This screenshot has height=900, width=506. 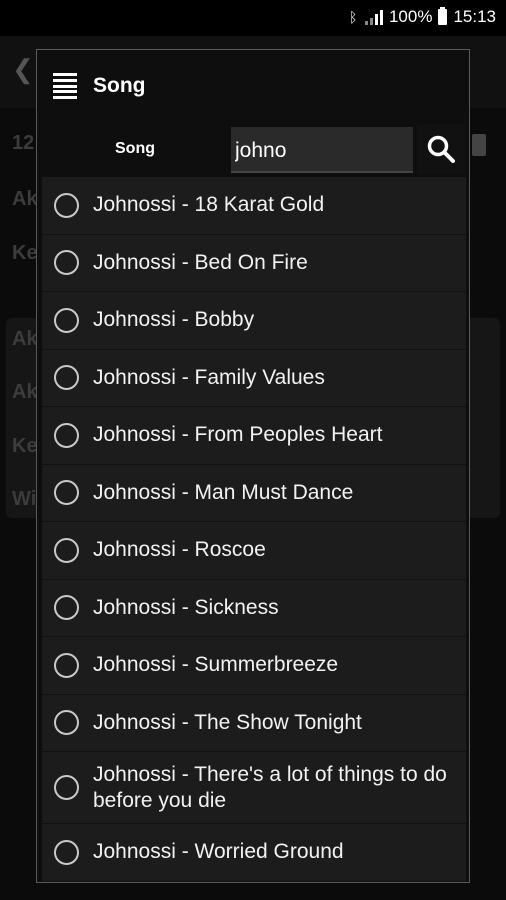 I want to click on song-item-label: Johnossi - From Peoples Heart, so click(x=238, y=435).